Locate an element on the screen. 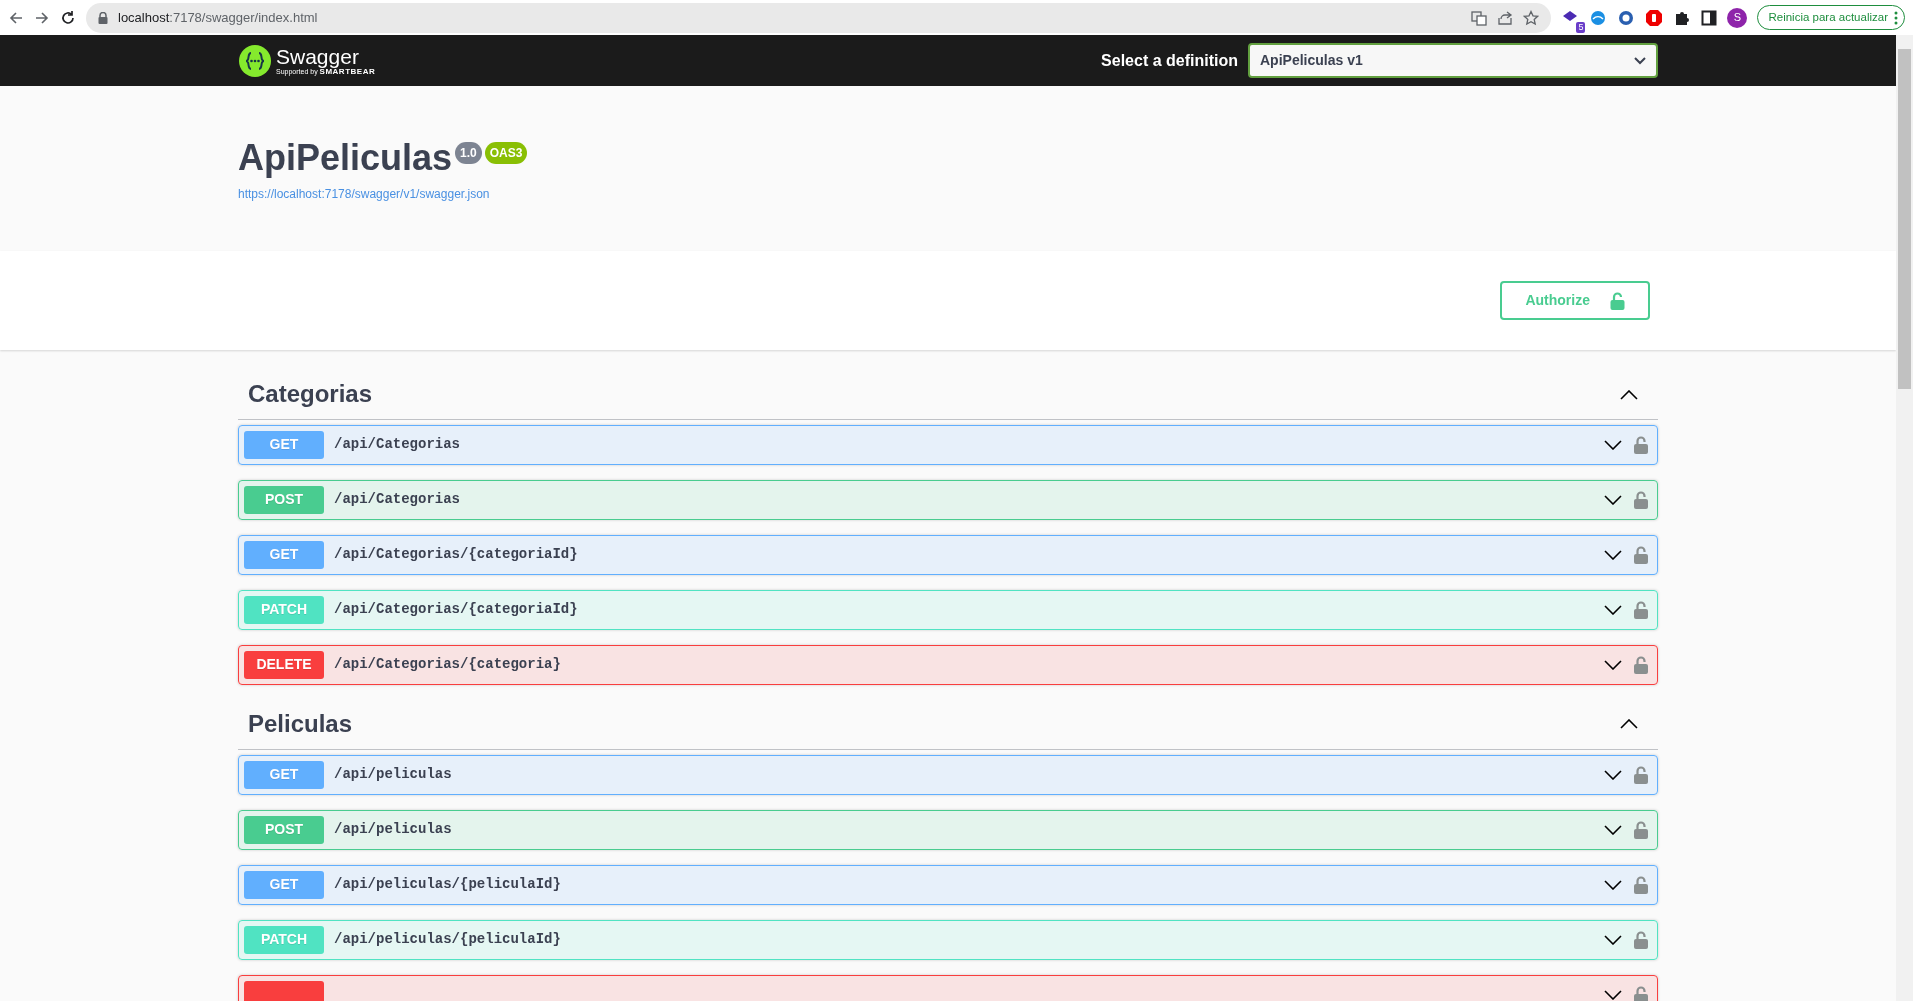  scrollbar-thumb is located at coordinates (1904, 219).